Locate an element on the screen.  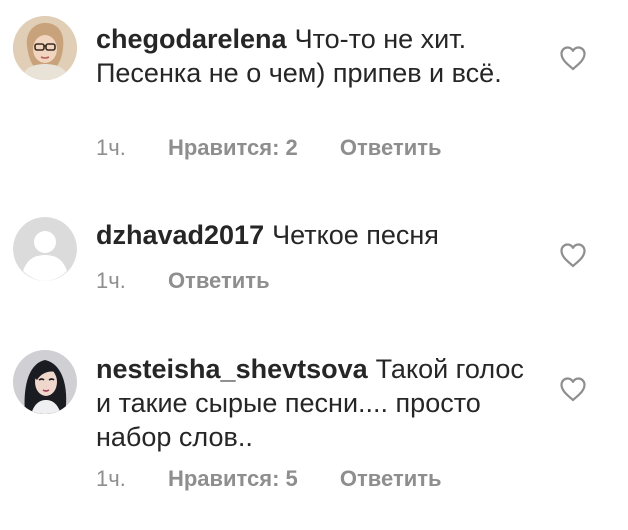
comment-meta: 1ч. Нравится: 2 Ответить is located at coordinates (269, 148).